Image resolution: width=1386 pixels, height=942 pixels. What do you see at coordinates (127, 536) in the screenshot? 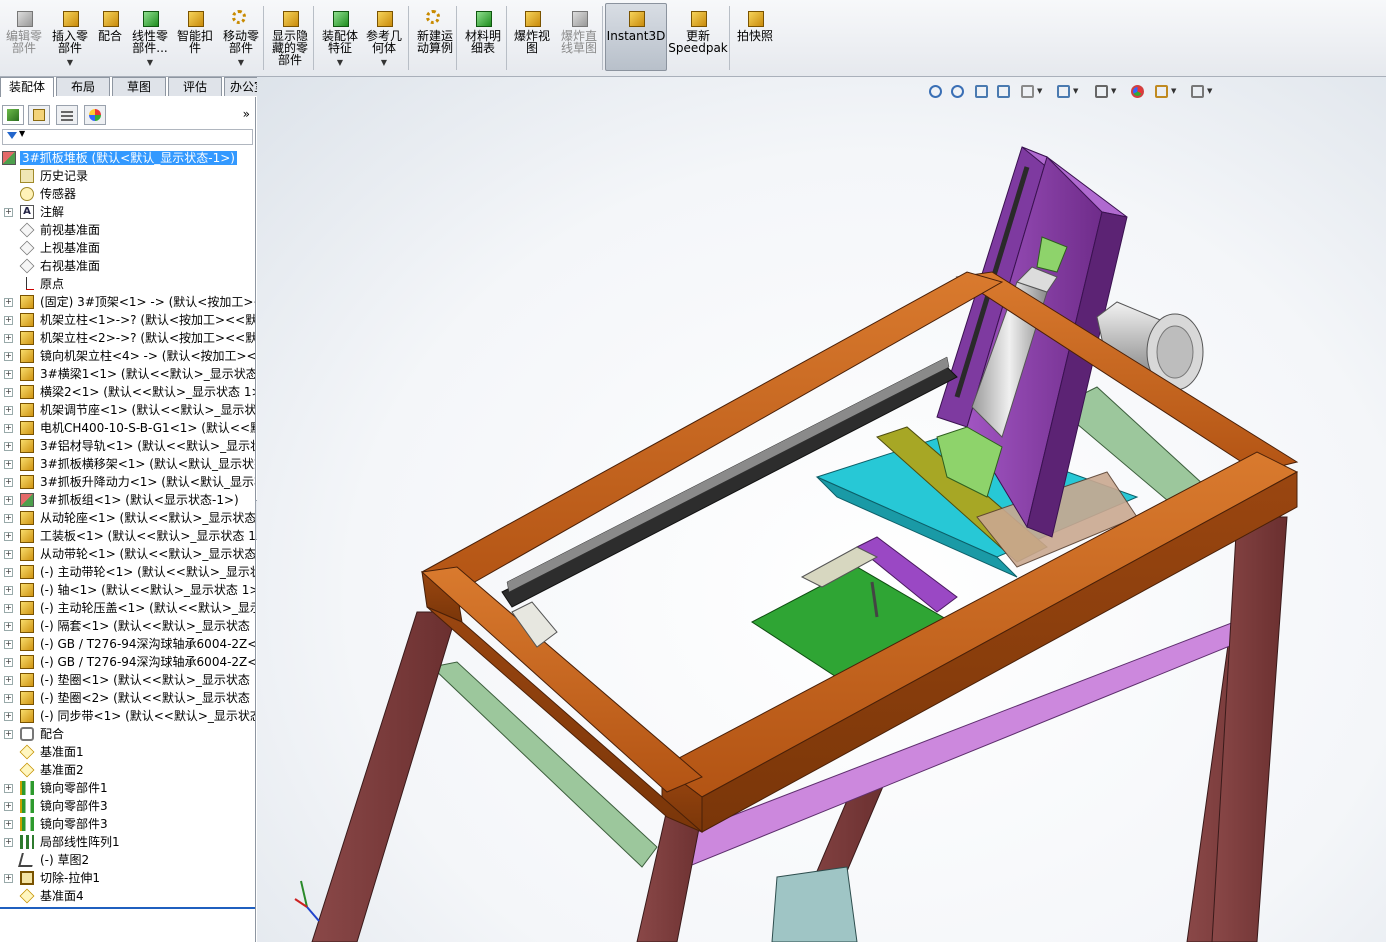
I see `tree-node: + 工装板<1> (默认<<默认>_显示状态 1>` at bounding box center [127, 536].